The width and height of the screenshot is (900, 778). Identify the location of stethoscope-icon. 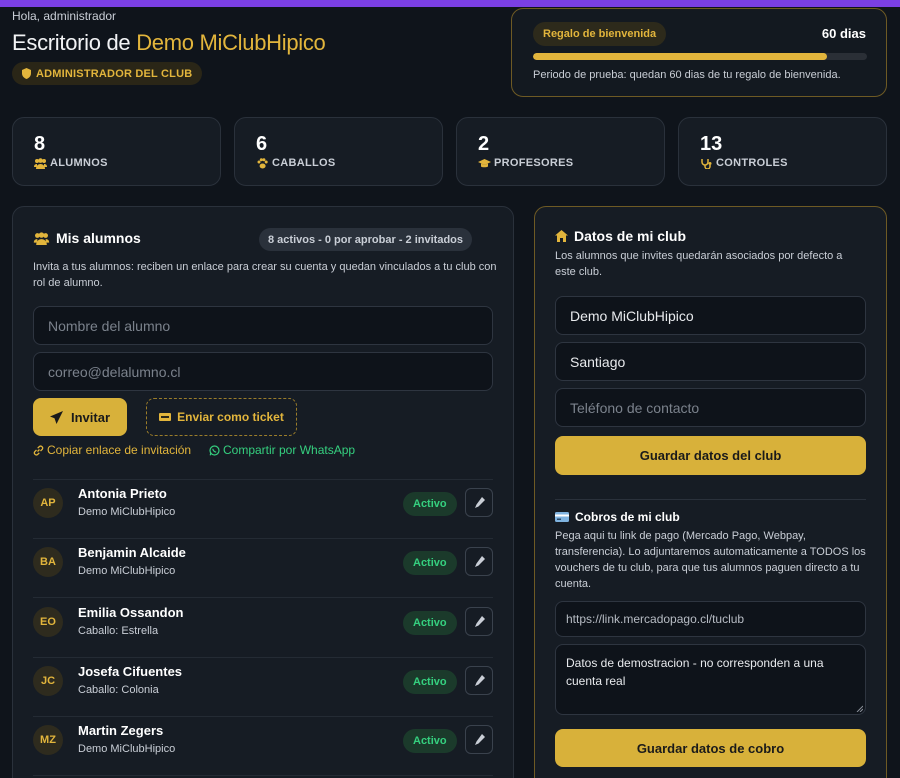
(706, 163).